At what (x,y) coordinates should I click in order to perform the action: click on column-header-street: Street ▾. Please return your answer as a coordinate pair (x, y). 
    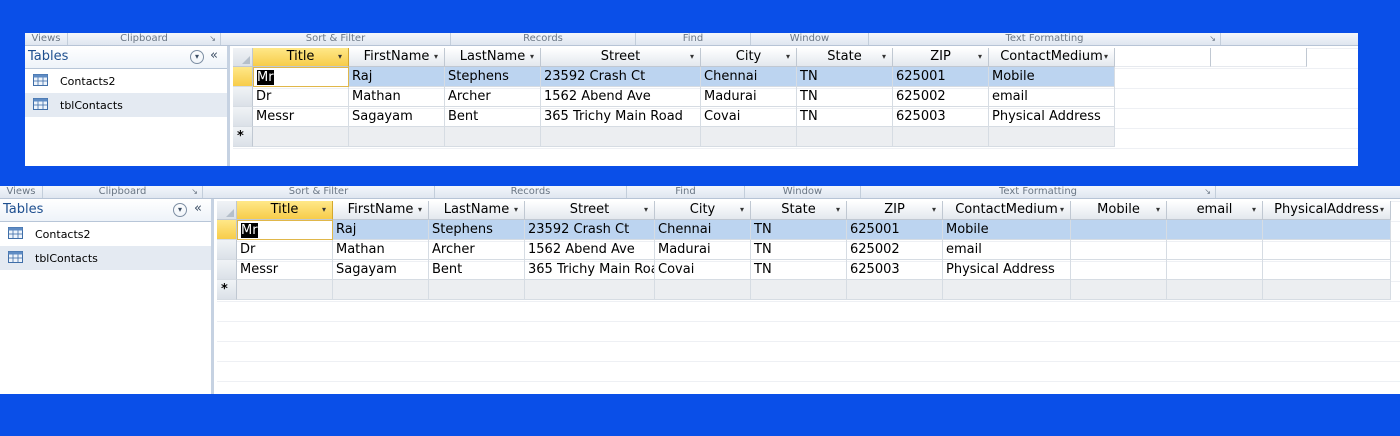
    Looking at the image, I should click on (621, 57).